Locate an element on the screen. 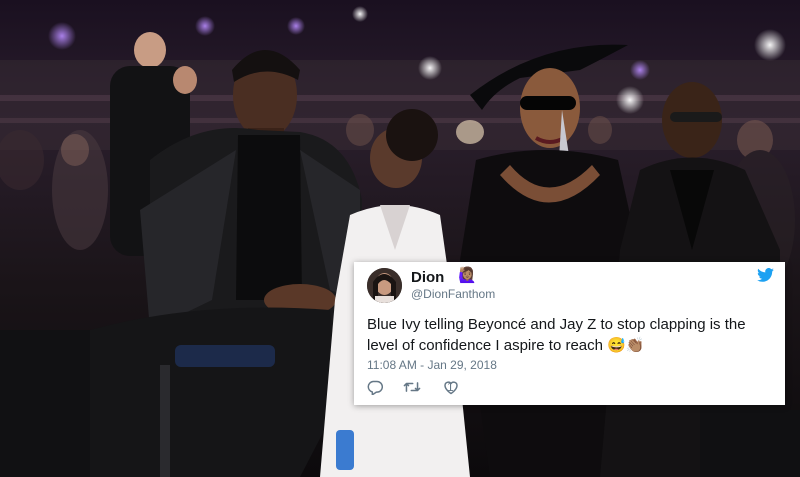 The width and height of the screenshot is (800, 477). like-button: 1 is located at coordinates (450, 387).